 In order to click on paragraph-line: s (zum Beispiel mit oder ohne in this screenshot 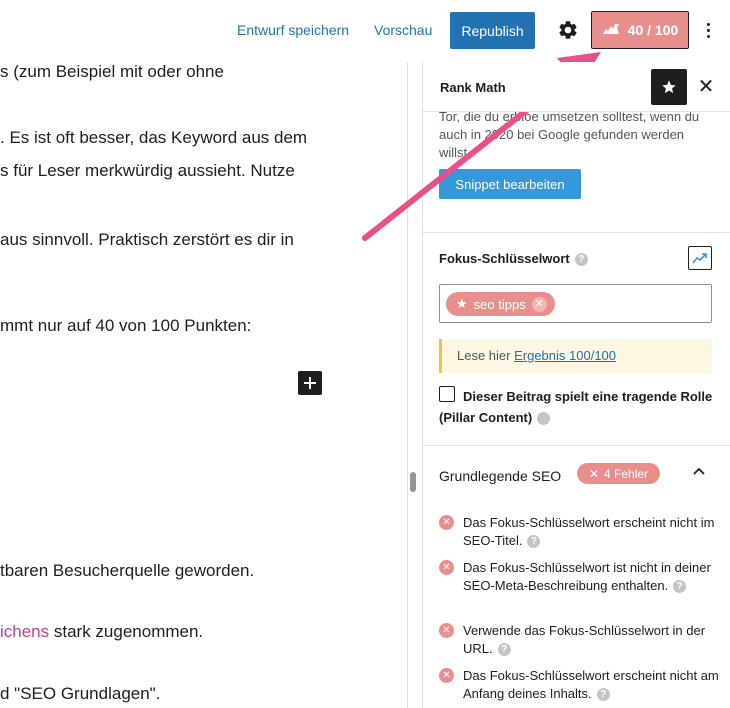, I will do `click(112, 72)`.